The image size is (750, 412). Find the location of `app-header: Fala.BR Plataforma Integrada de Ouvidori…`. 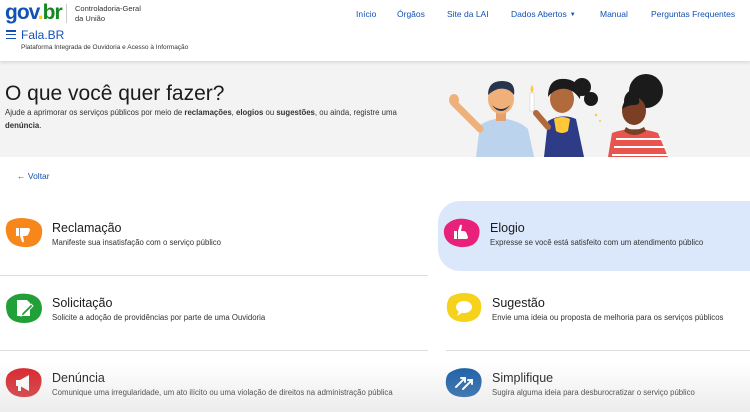

app-header: Fala.BR Plataforma Integrada de Ouvidori… is located at coordinates (375, 44).